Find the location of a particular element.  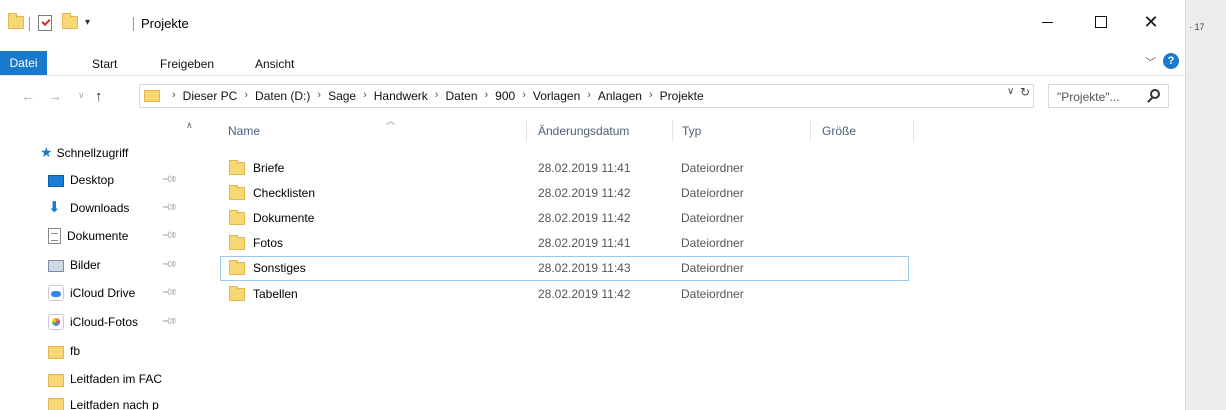

sidebar-item-leitfaden-nach: Leitfaden nach p is located at coordinates (120, 403).